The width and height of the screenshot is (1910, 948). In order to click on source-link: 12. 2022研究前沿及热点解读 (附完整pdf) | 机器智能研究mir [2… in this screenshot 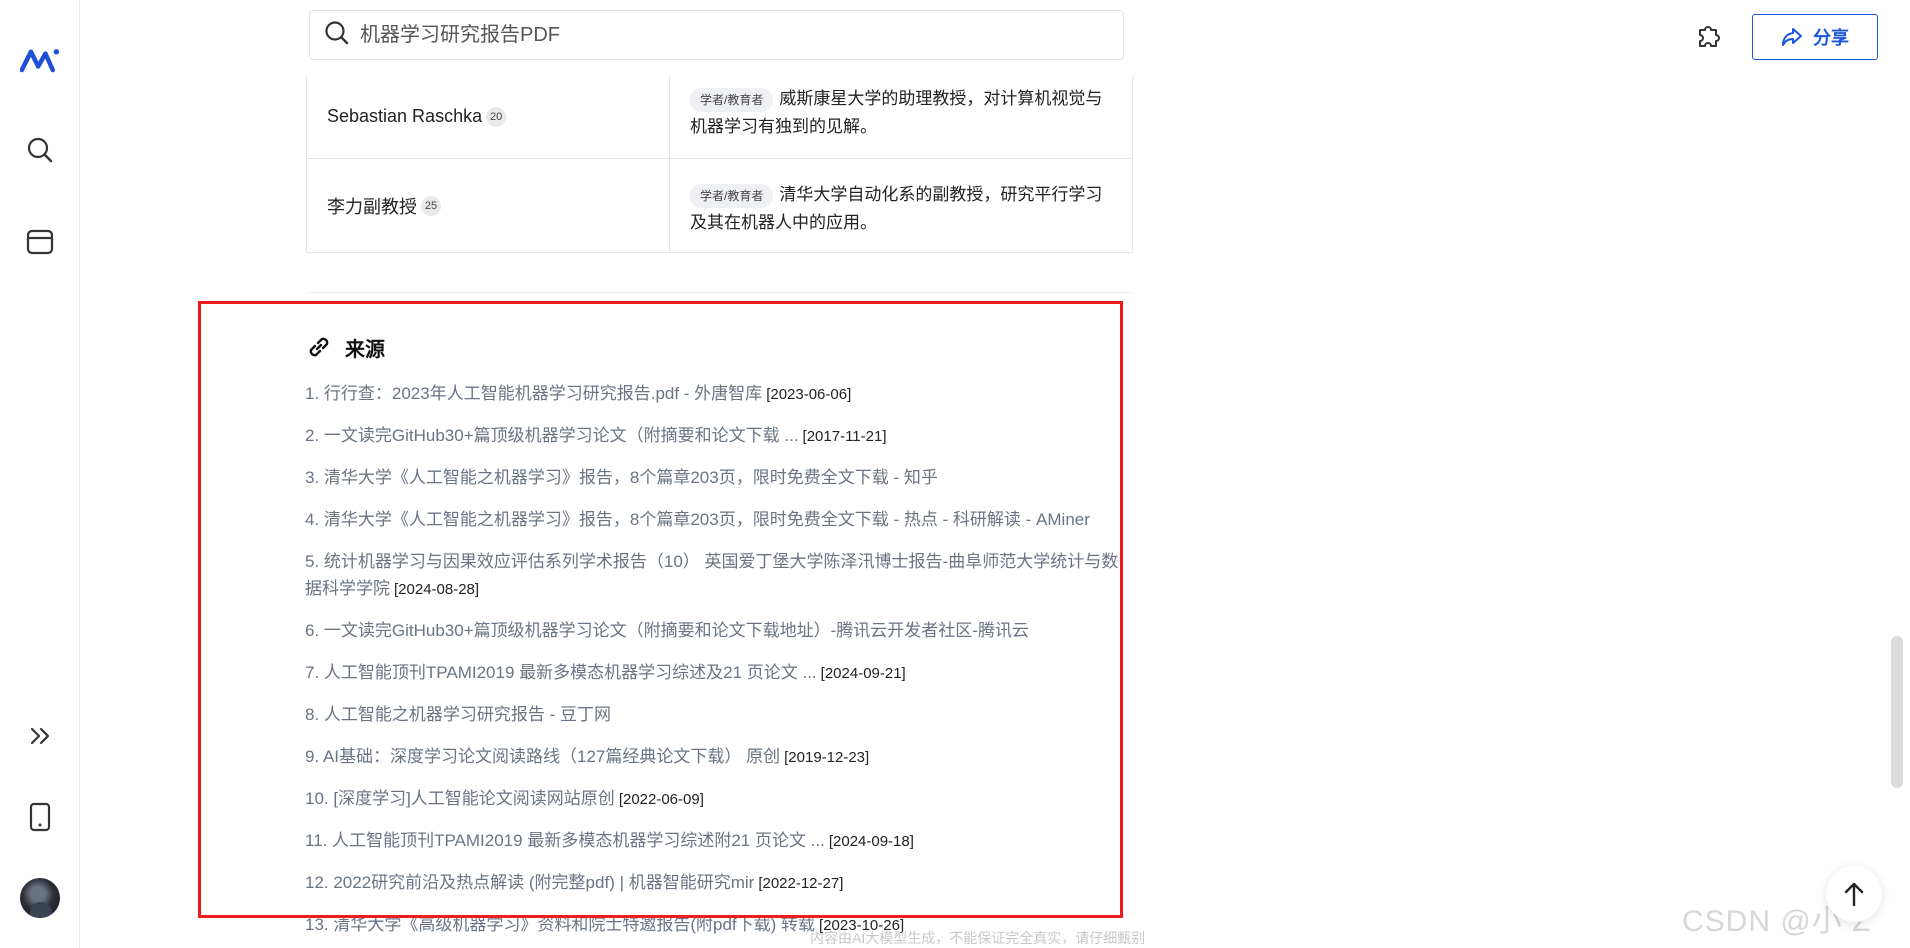, I will do `click(715, 883)`.